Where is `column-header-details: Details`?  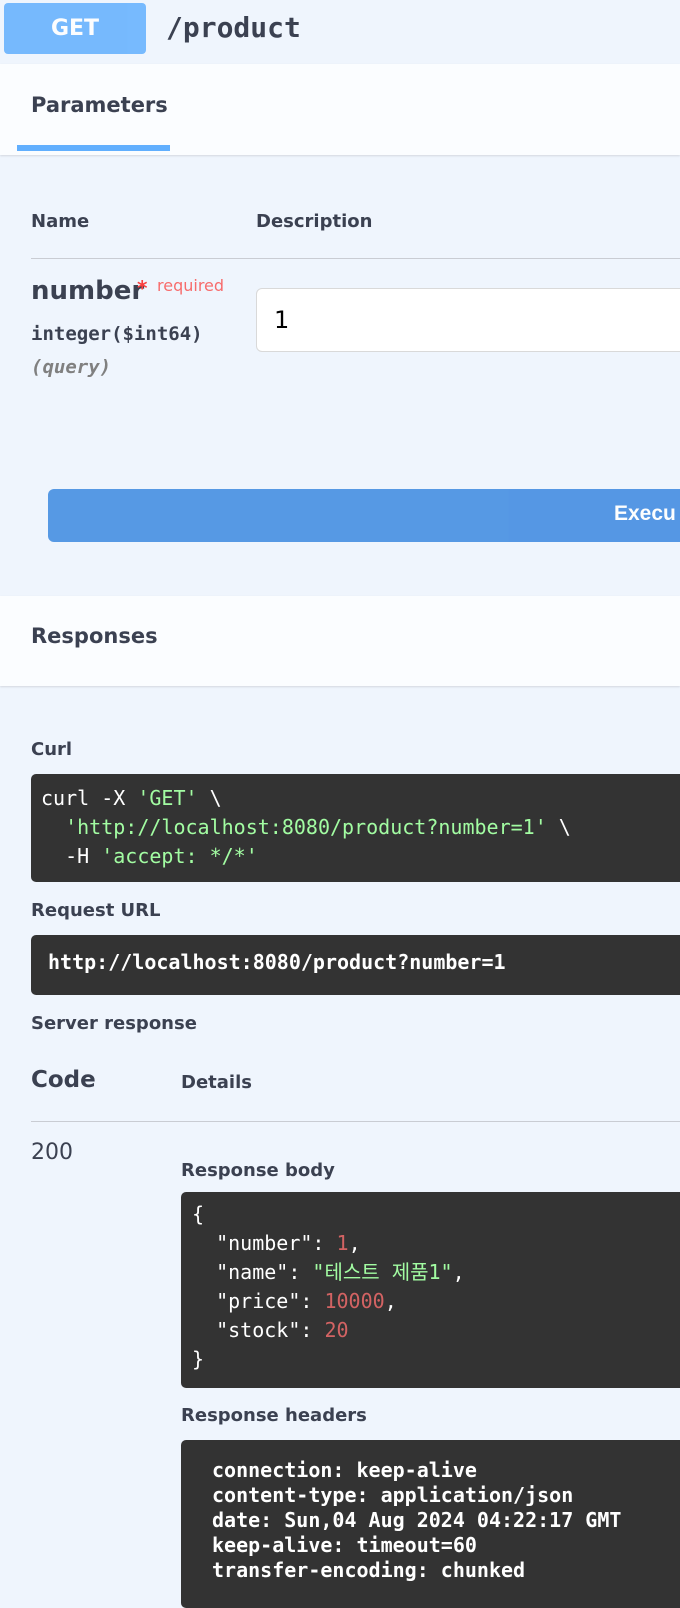 column-header-details: Details is located at coordinates (216, 1082).